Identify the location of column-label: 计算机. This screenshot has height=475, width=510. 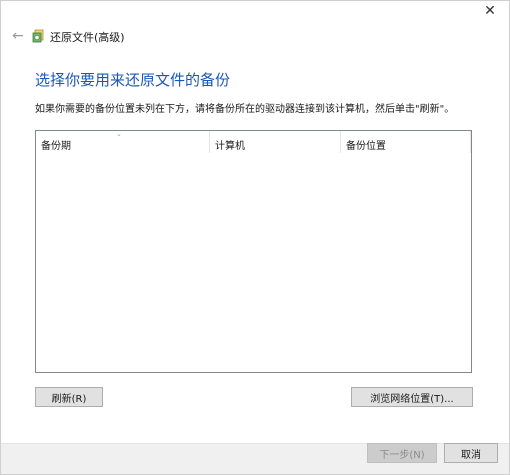
(230, 146).